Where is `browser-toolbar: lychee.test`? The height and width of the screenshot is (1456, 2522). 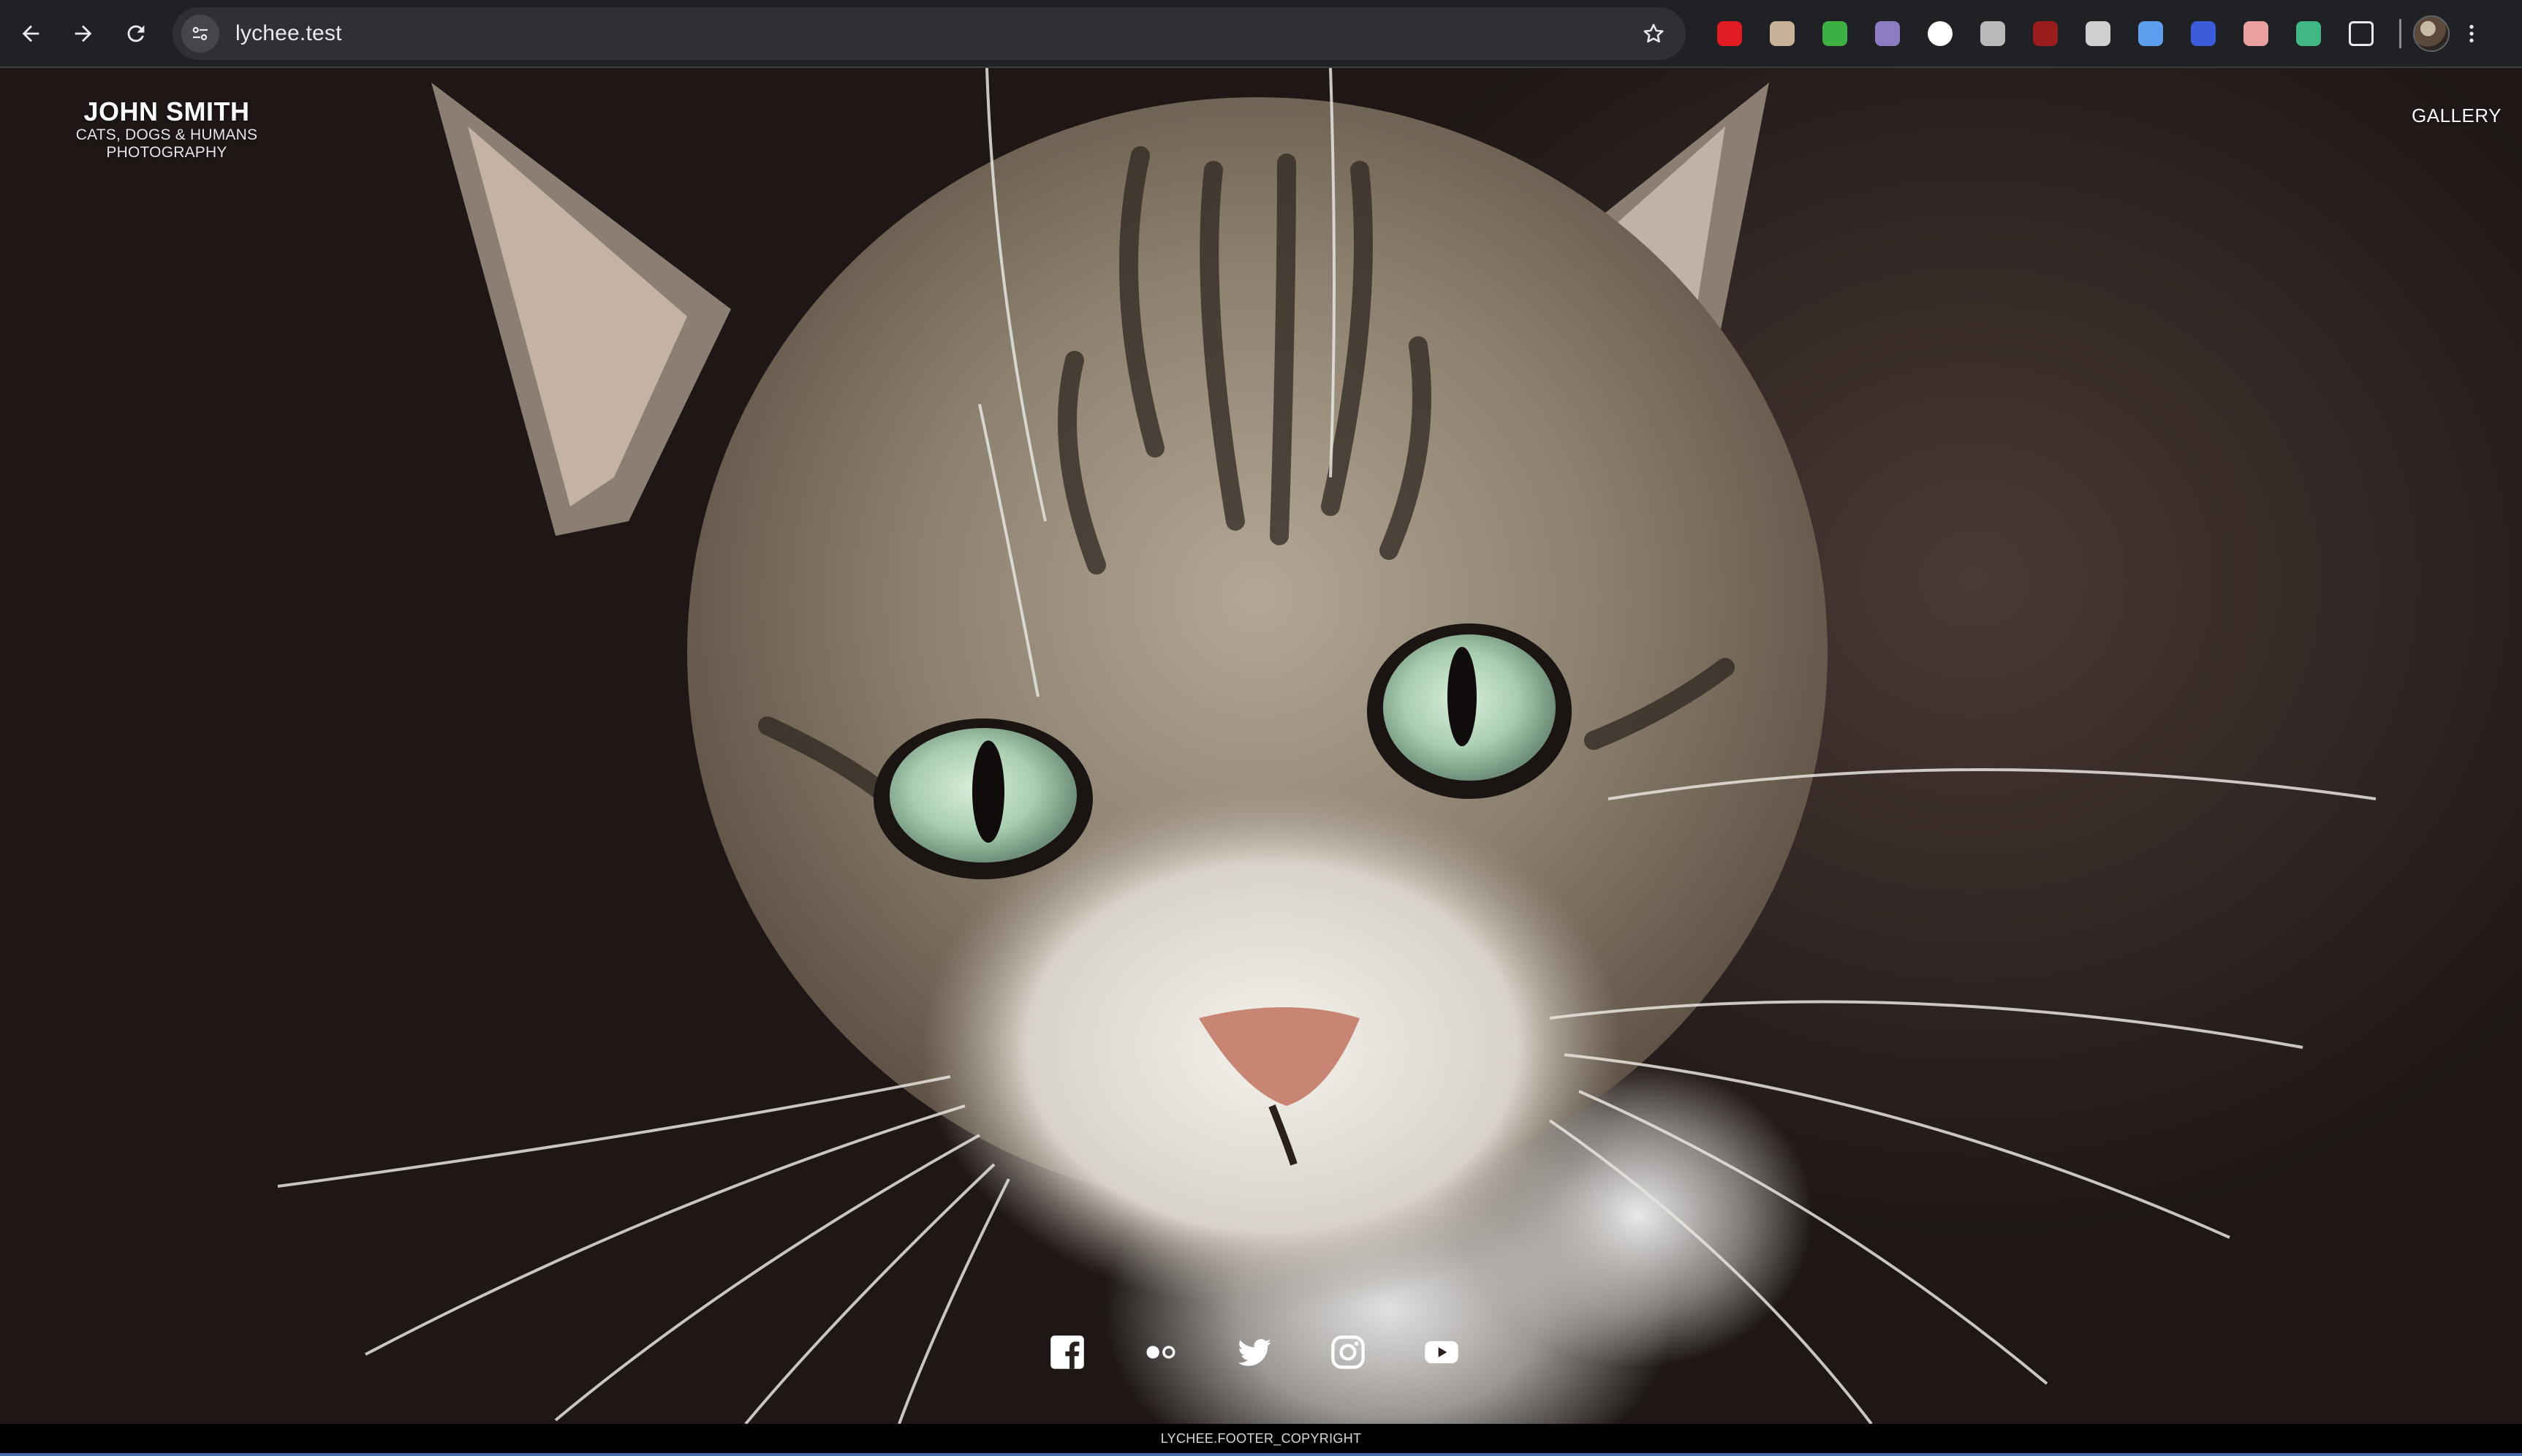
browser-toolbar: lychee.test is located at coordinates (1261, 34).